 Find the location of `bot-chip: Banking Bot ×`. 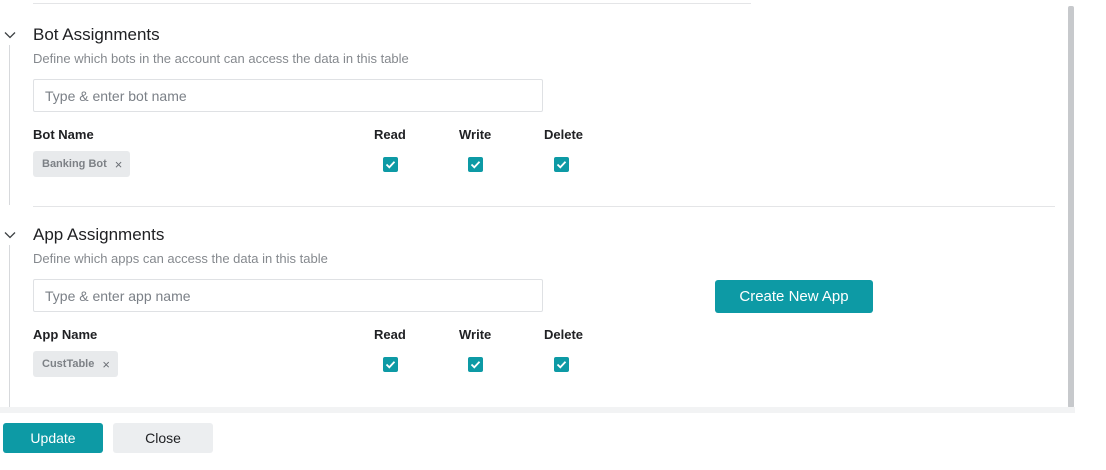

bot-chip: Banking Bot × is located at coordinates (82, 164).